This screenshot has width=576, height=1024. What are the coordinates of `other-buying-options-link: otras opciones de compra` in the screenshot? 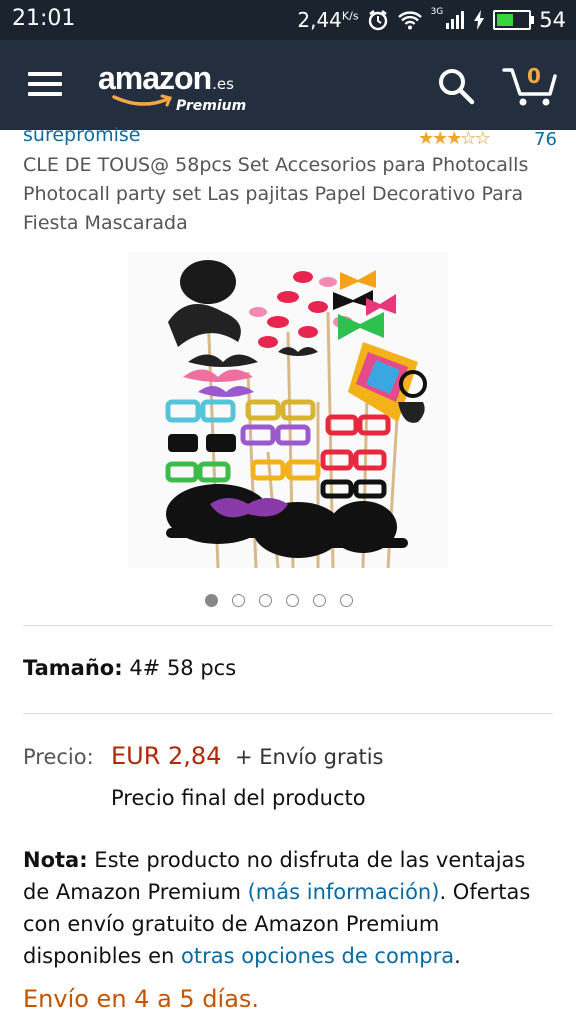 It's located at (317, 956).